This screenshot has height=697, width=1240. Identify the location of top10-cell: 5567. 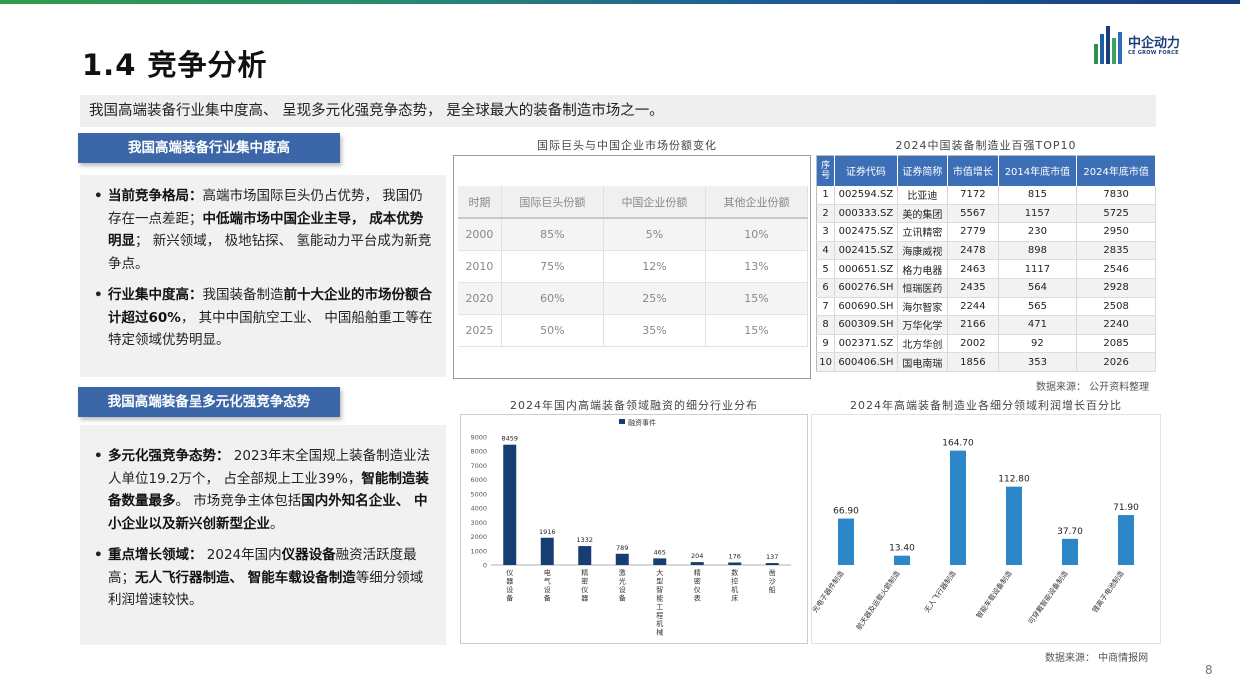
(973, 214).